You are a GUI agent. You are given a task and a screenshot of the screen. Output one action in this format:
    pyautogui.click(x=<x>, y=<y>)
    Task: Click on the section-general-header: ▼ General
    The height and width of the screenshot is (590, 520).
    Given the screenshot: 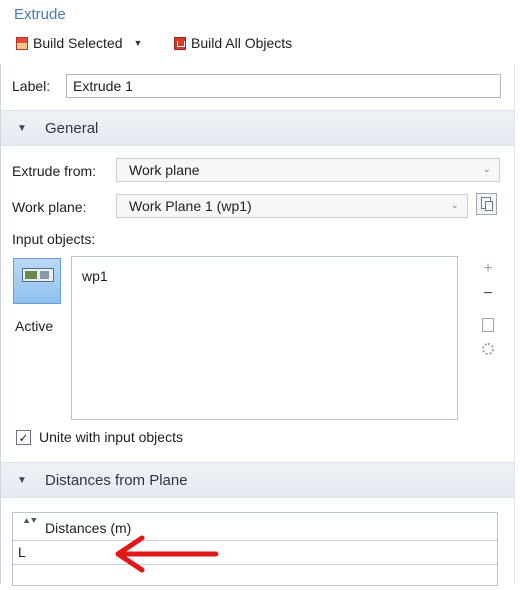 What is the action you would take?
    pyautogui.click(x=257, y=128)
    